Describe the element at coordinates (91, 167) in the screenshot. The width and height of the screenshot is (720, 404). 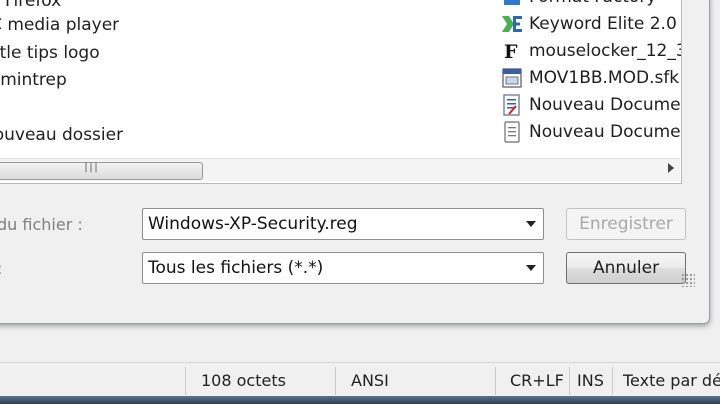
I see `scrollbar-grip-icon: |||` at that location.